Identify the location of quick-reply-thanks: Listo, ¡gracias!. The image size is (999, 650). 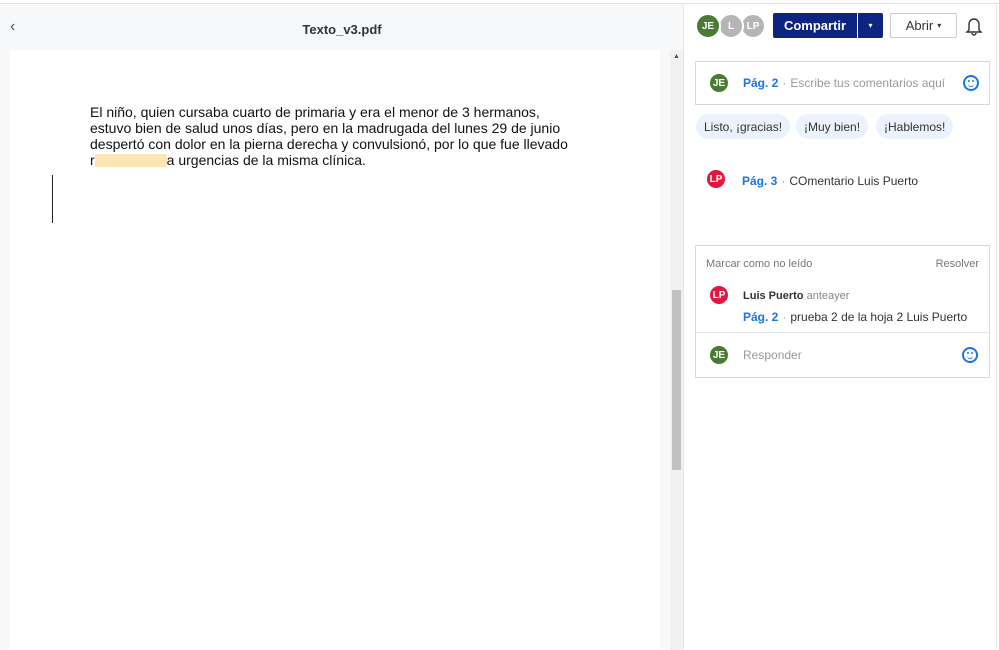
(743, 126).